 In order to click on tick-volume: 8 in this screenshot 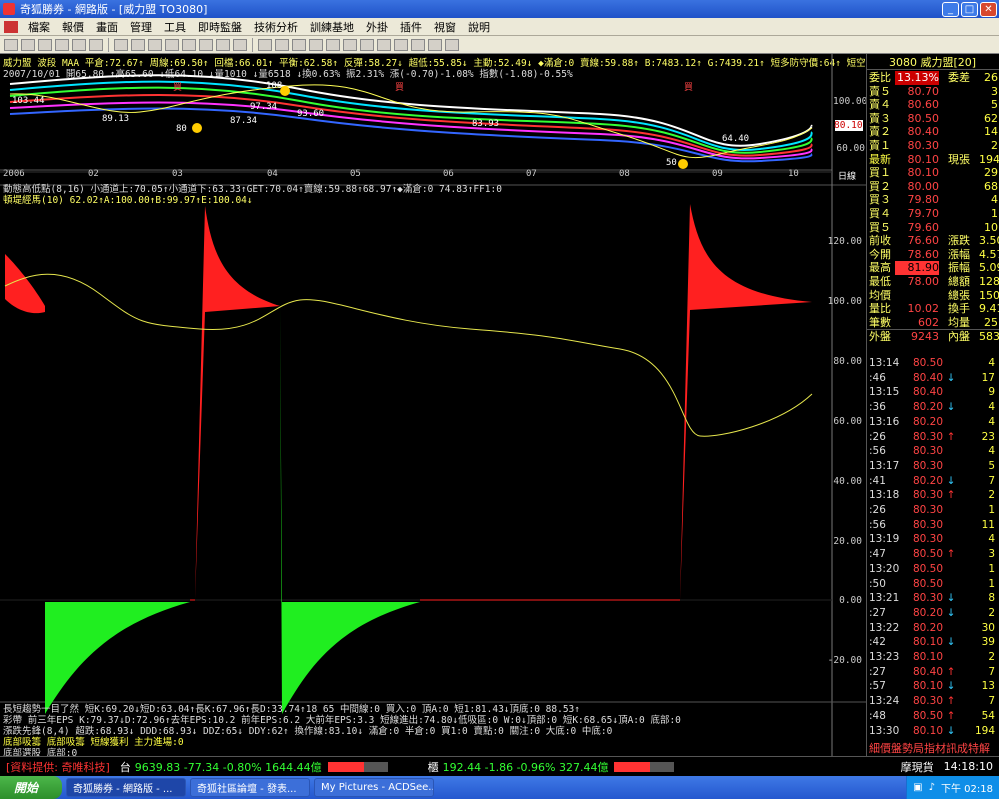, I will do `click(991, 598)`.